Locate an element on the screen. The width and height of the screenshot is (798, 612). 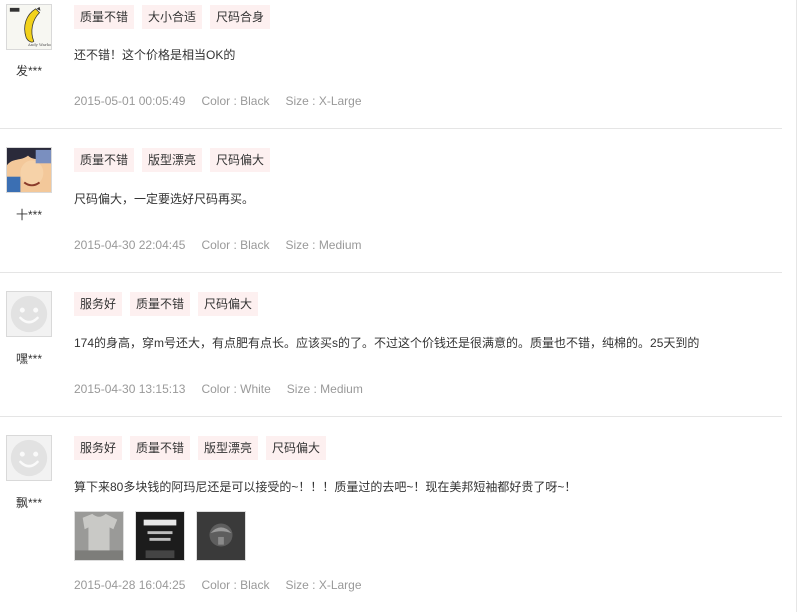
svg-text: Andy Warhol is located at coordinates (39, 44).